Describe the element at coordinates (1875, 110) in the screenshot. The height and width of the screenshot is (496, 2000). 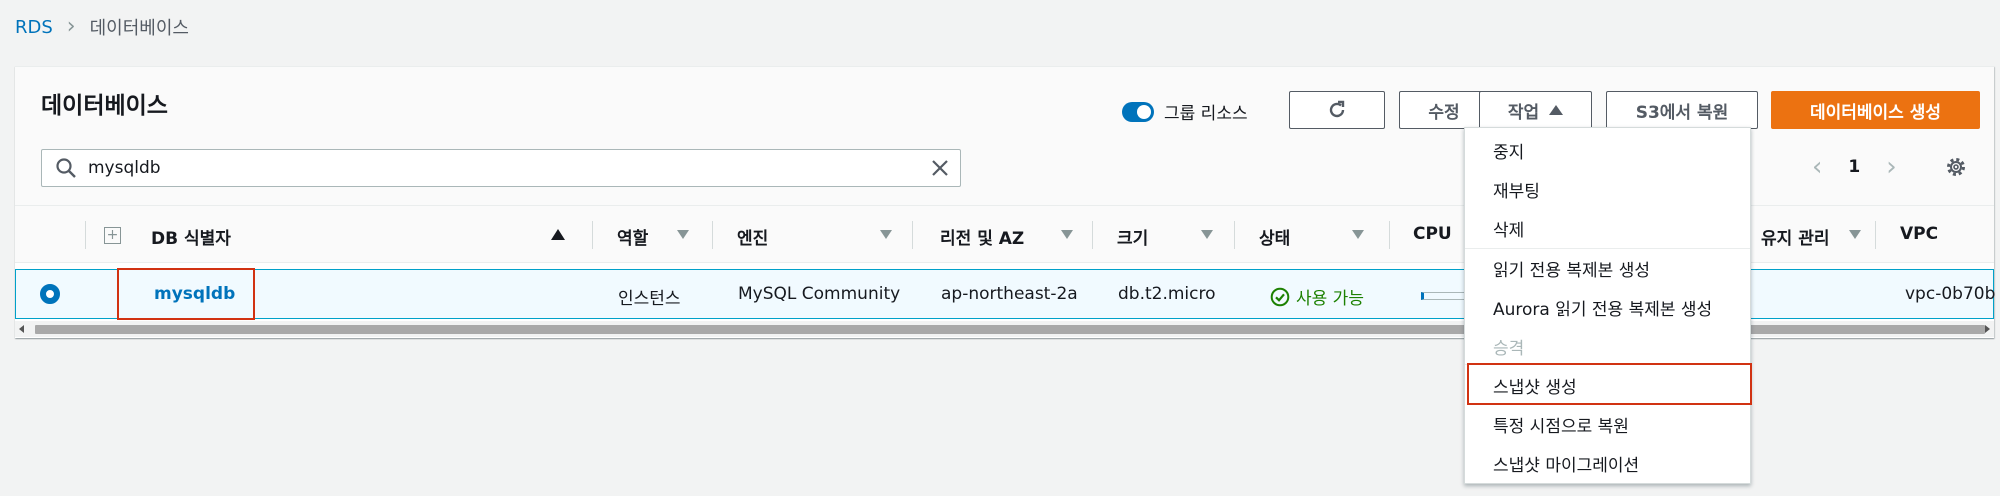
I see `create-database-button: 데이터베이스 생성` at that location.